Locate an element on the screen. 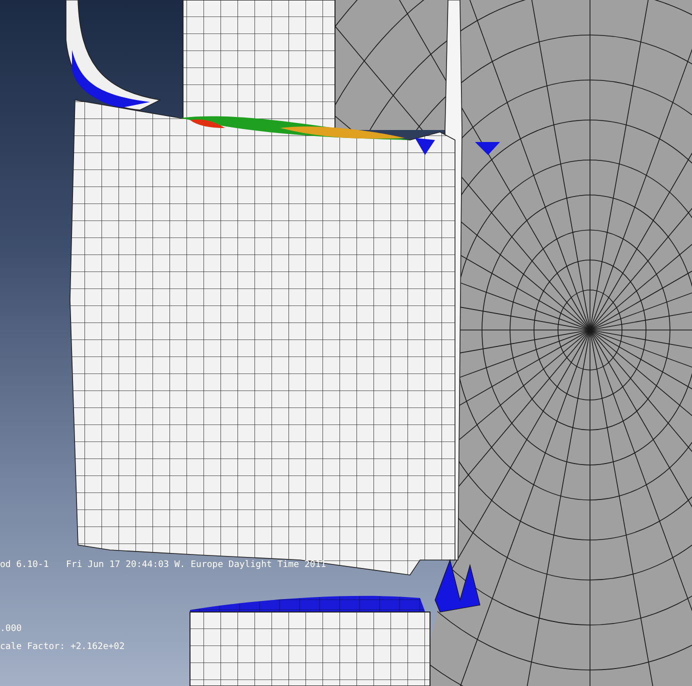 The height and width of the screenshot is (686, 692). timestamp-text: Fri Jun 17 20:44:03 W. Europe Daylight Time 2011 is located at coordinates (196, 565).